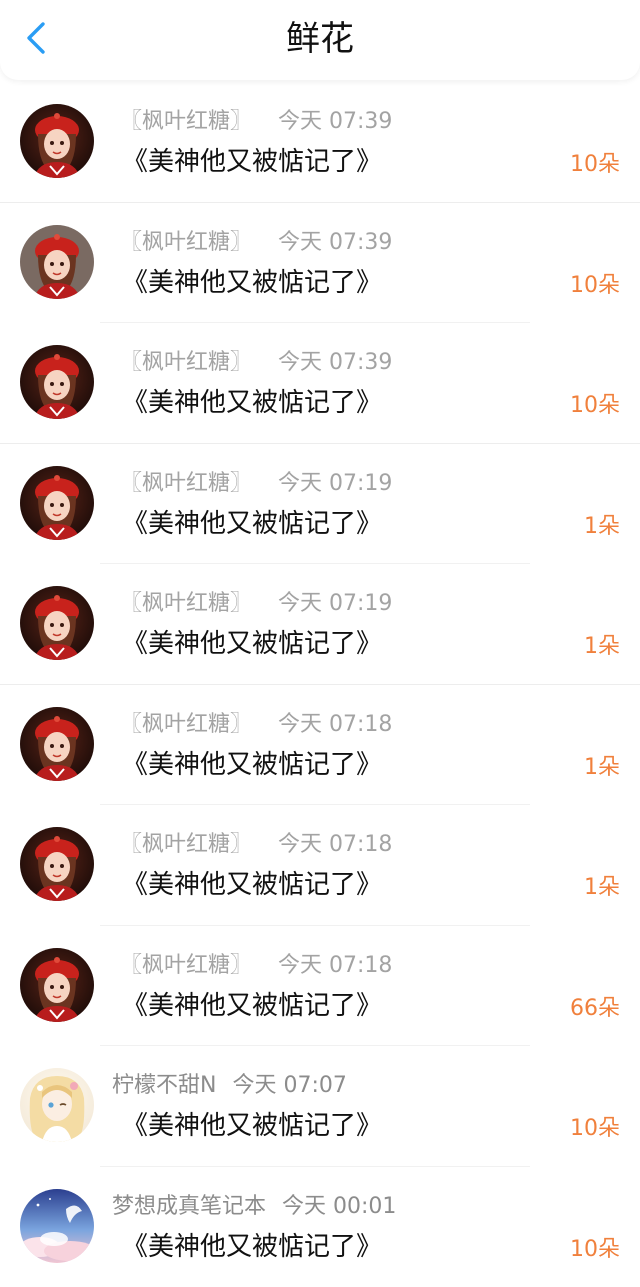 The width and height of the screenshot is (640, 1287). I want to click on timestamp: 今天 07:07, so click(289, 1085).